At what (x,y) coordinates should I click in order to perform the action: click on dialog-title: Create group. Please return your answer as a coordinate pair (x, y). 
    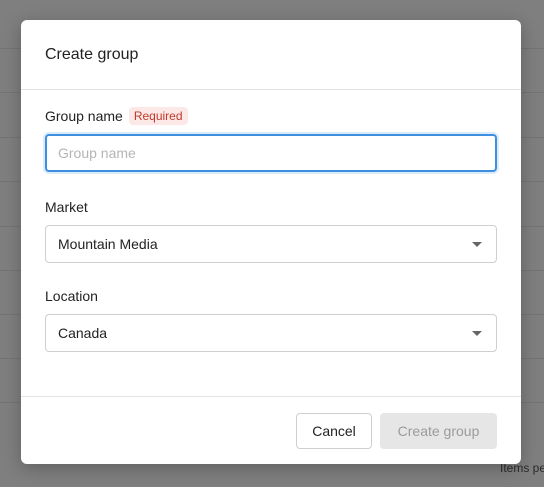
    Looking at the image, I should click on (92, 54).